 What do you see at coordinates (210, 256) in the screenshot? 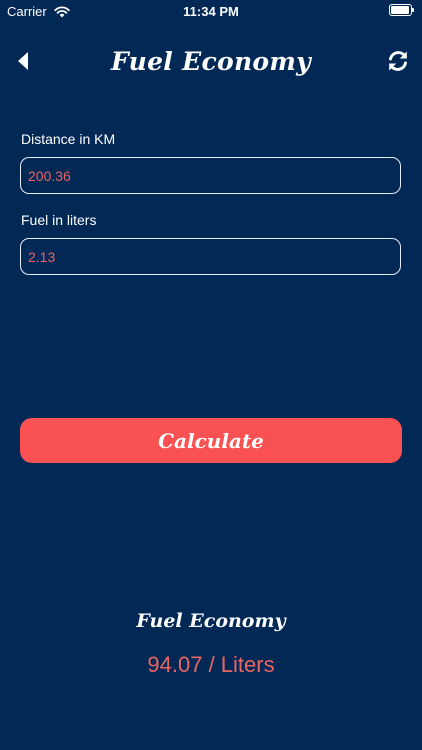
I see `fuel-input` at bounding box center [210, 256].